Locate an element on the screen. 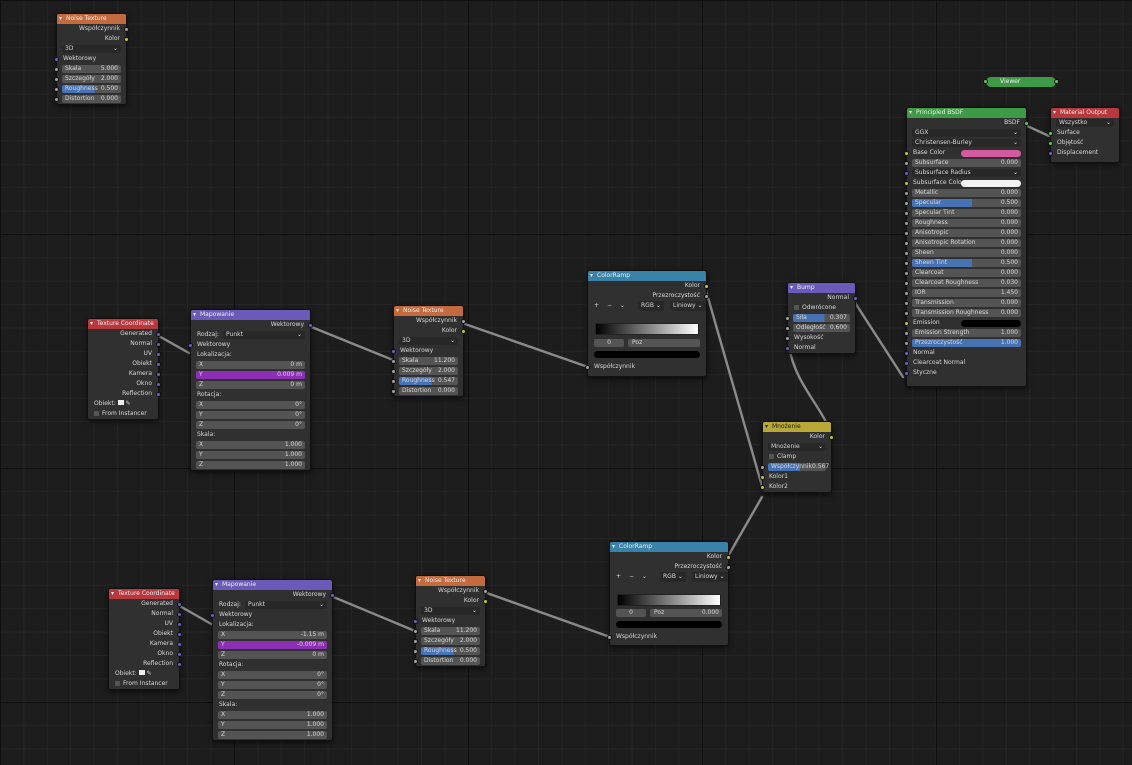 The height and width of the screenshot is (765, 1132). node-header: Noise Texture is located at coordinates (450, 581).